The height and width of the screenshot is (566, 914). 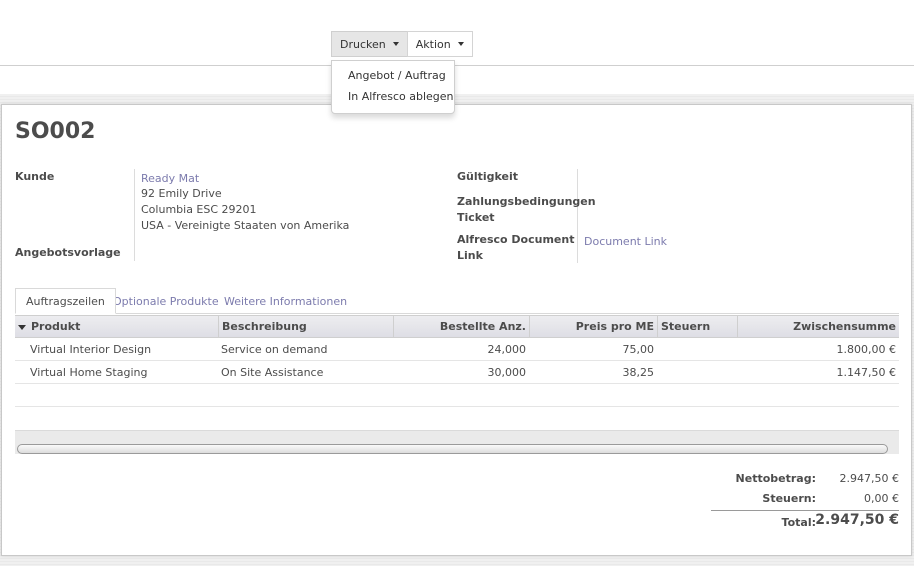 I want to click on validity-label: Gültigkeit, so click(x=488, y=176).